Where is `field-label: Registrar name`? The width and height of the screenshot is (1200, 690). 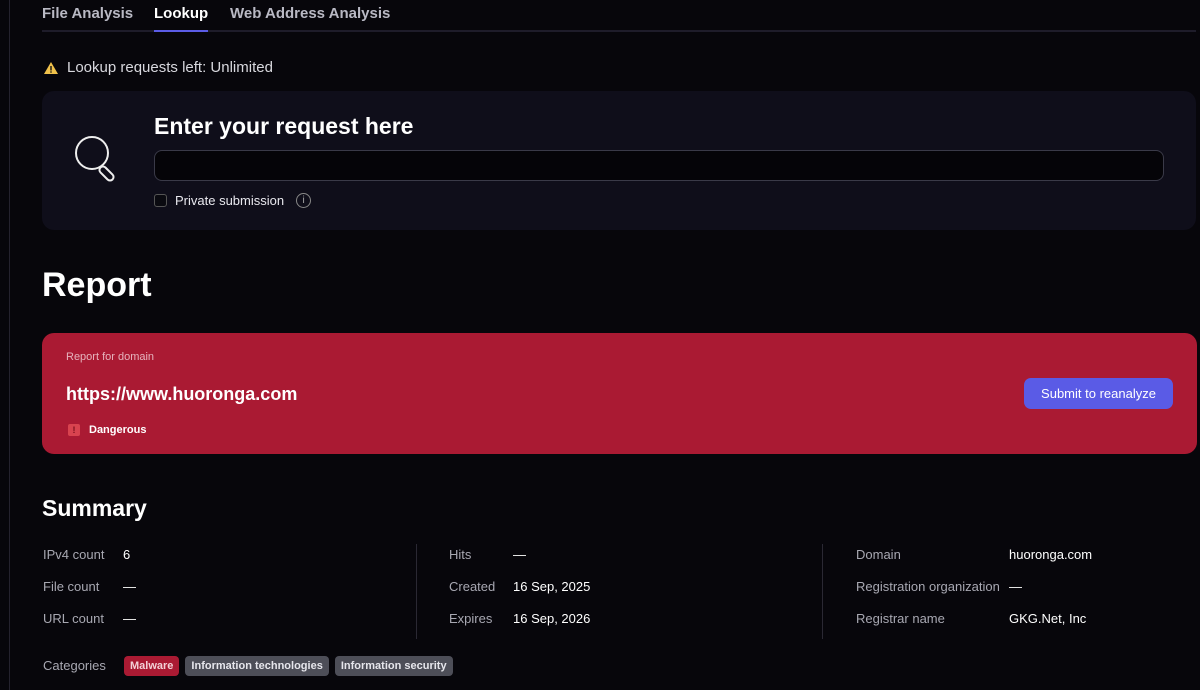
field-label: Registrar name is located at coordinates (900, 618).